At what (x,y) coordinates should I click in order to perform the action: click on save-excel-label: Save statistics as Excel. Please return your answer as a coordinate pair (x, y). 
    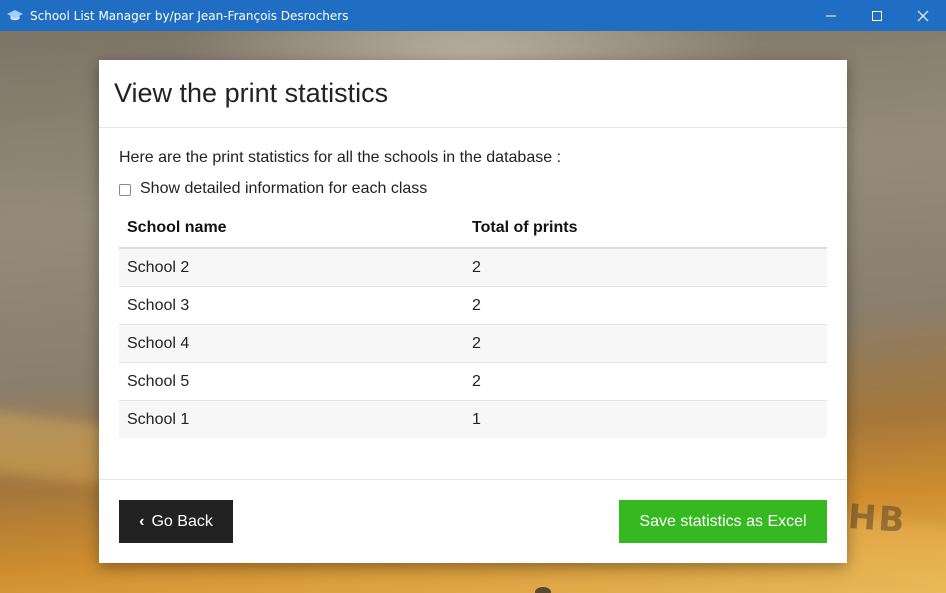
    Looking at the image, I should click on (723, 521).